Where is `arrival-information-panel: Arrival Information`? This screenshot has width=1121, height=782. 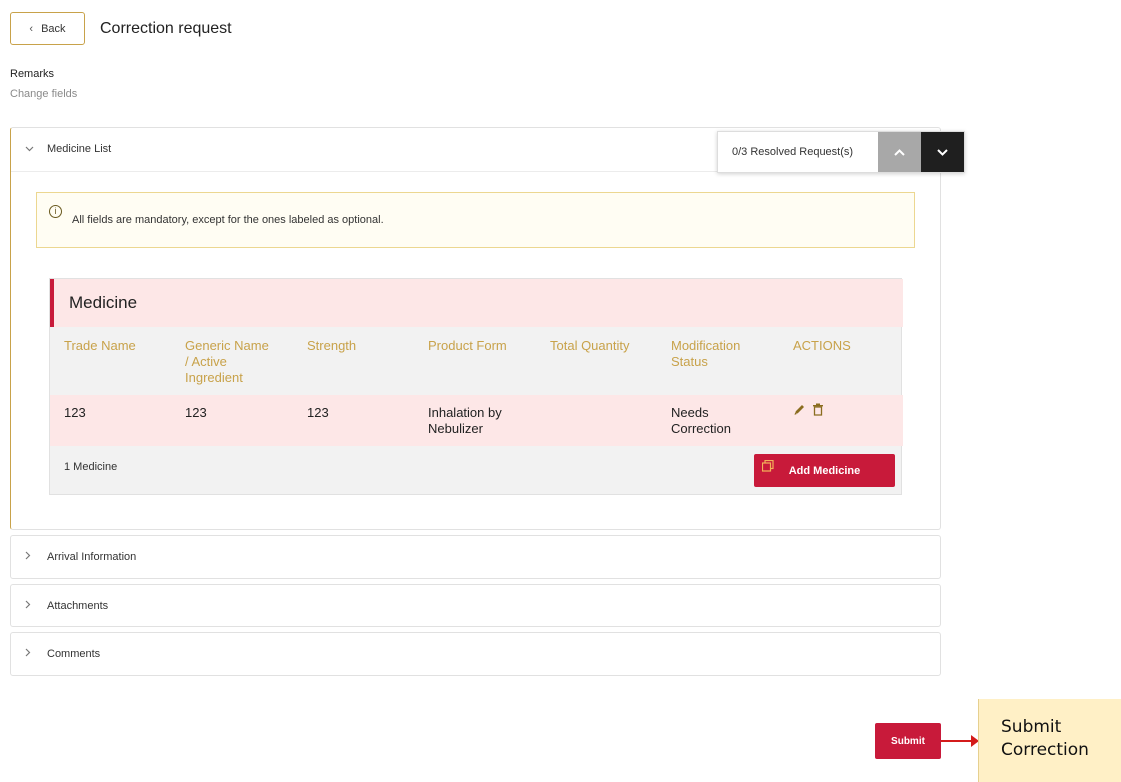
arrival-information-panel: Arrival Information is located at coordinates (475, 557).